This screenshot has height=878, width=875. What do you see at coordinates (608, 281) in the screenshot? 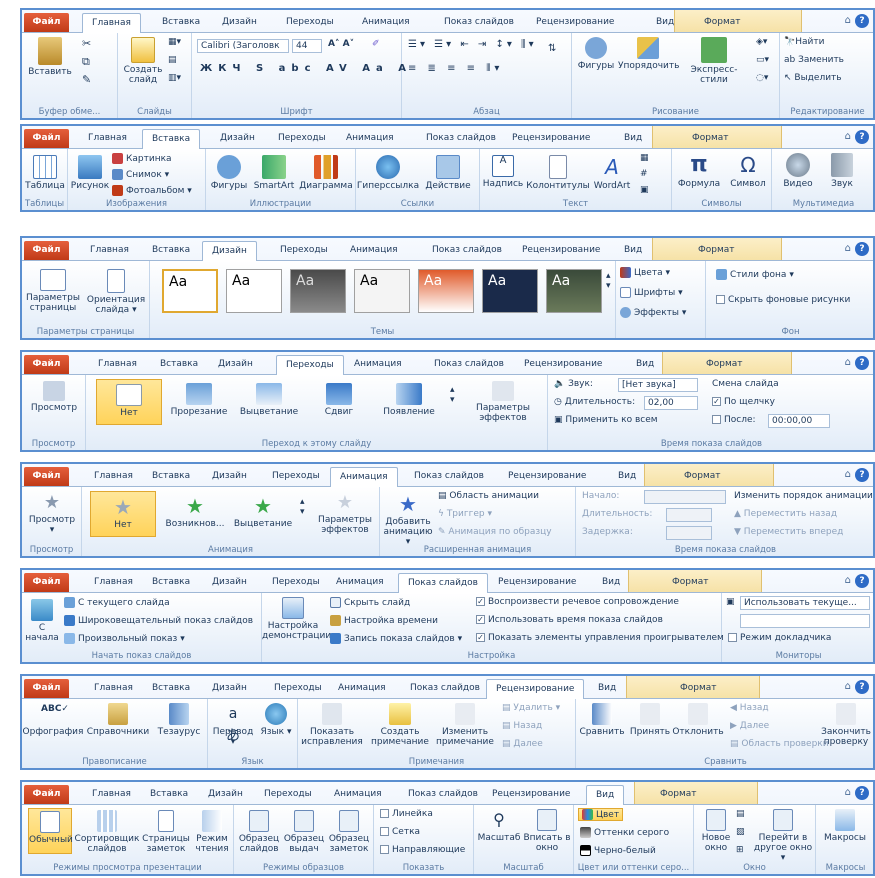
I see `gallery-scroll-icon: ▴ ▾` at bounding box center [608, 281].